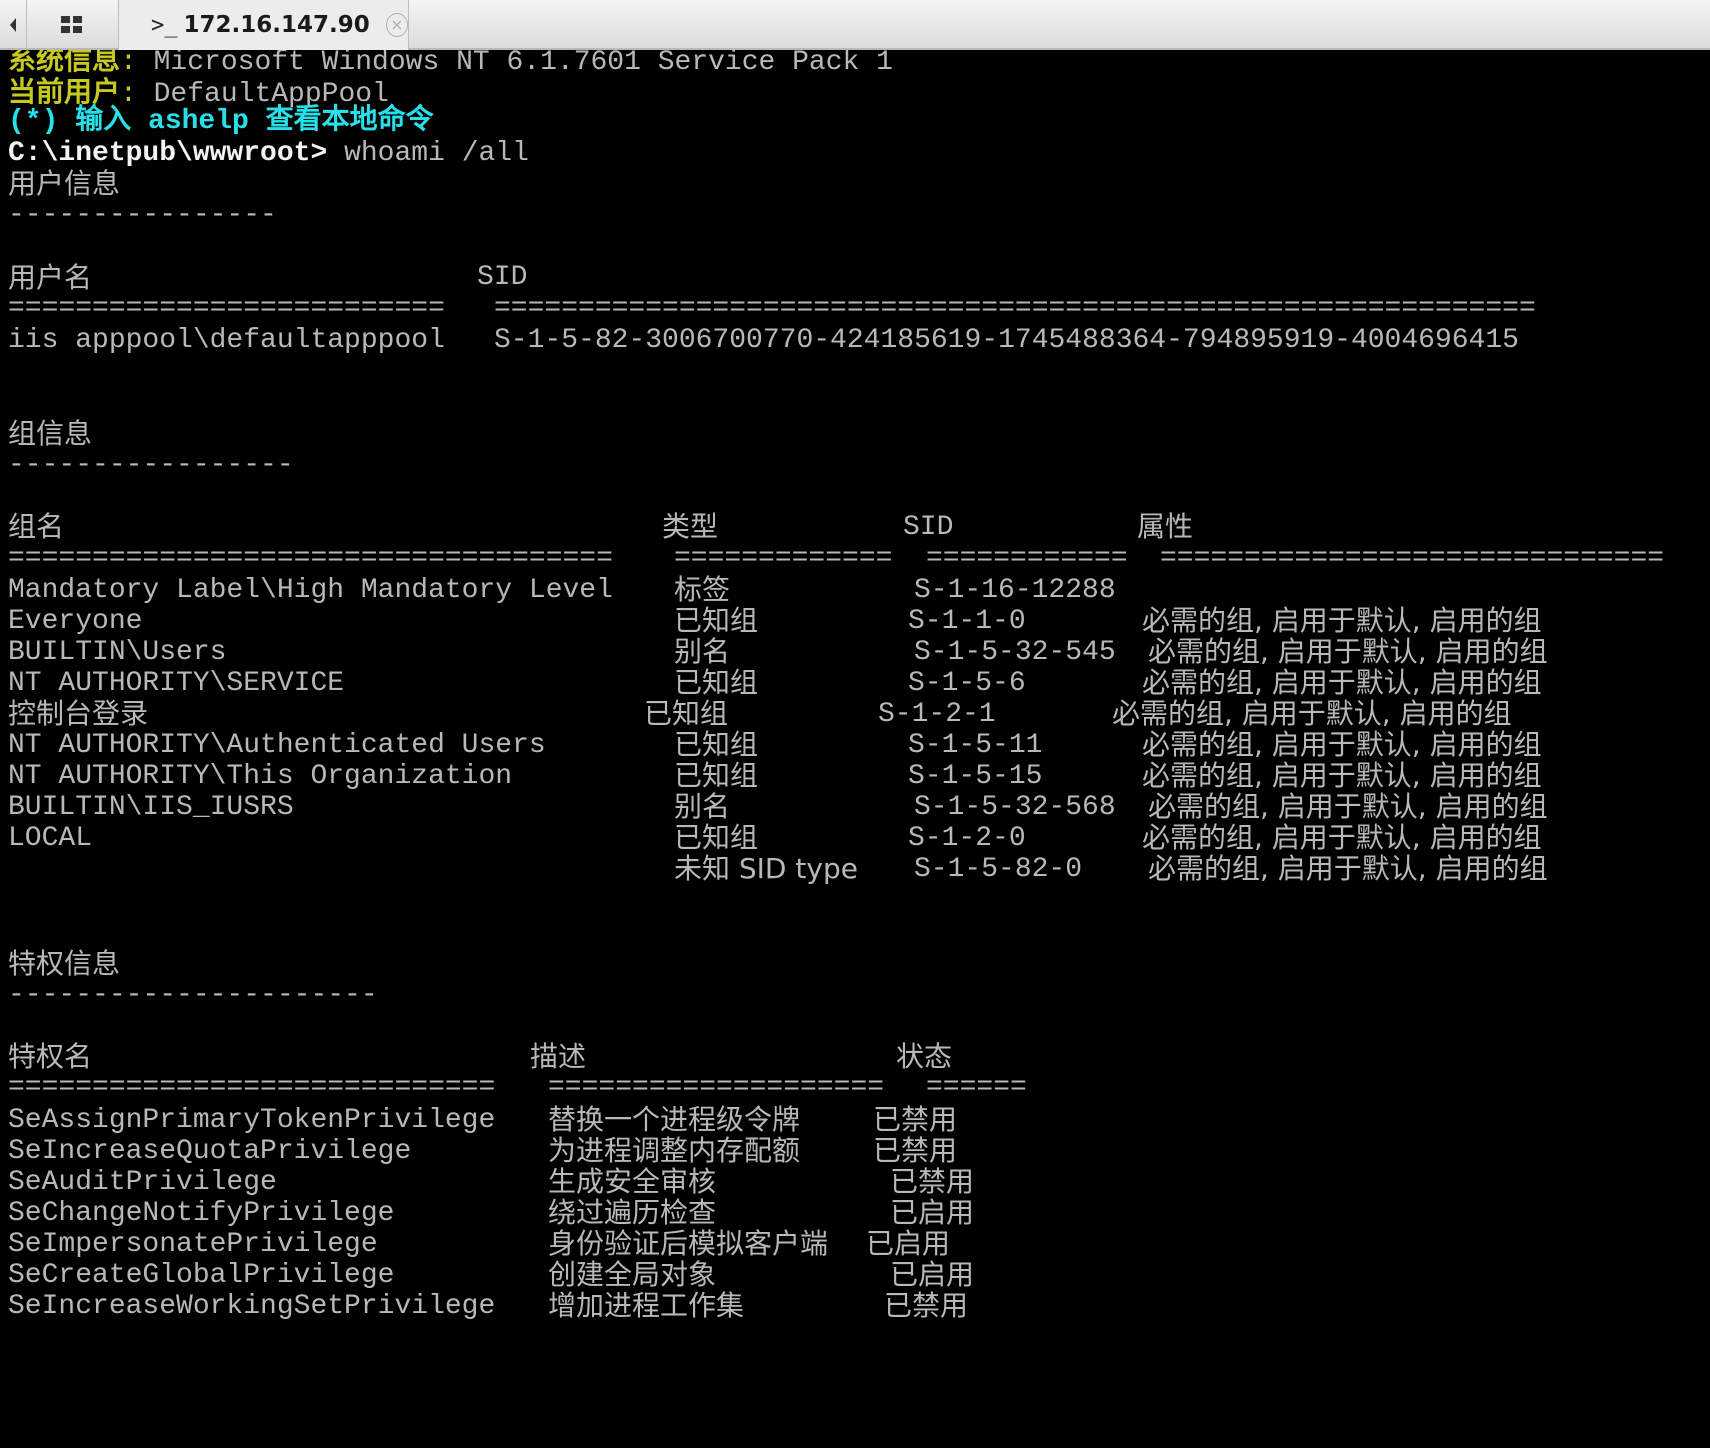 The width and height of the screenshot is (1710, 1448). What do you see at coordinates (646, 1305) in the screenshot?
I see `priv-row-desc: 增加进程工作集` at bounding box center [646, 1305].